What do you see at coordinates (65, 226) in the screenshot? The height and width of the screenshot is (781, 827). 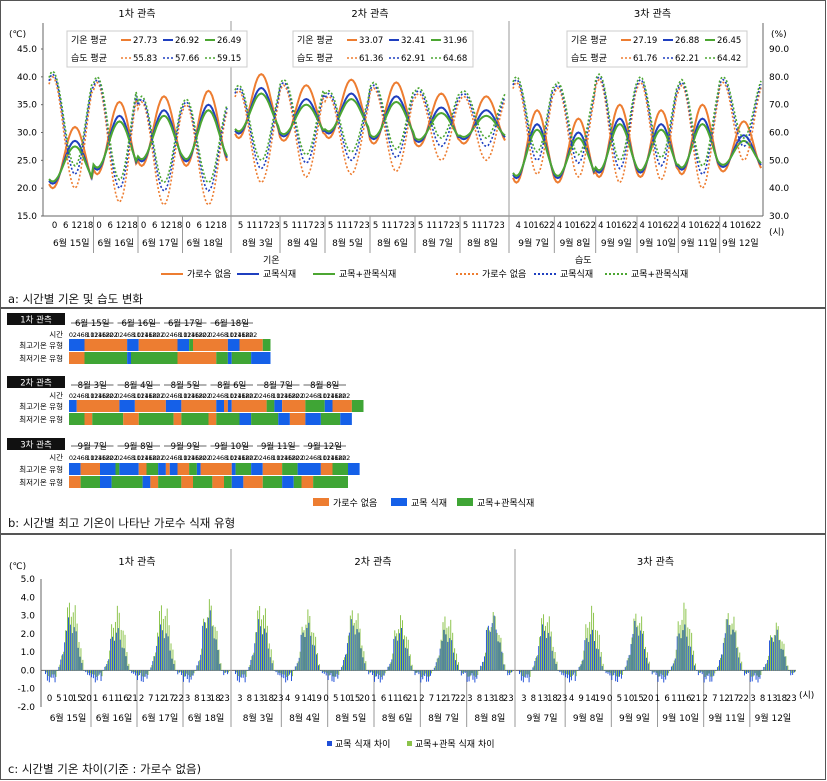 I see `hour-tick: 6` at bounding box center [65, 226].